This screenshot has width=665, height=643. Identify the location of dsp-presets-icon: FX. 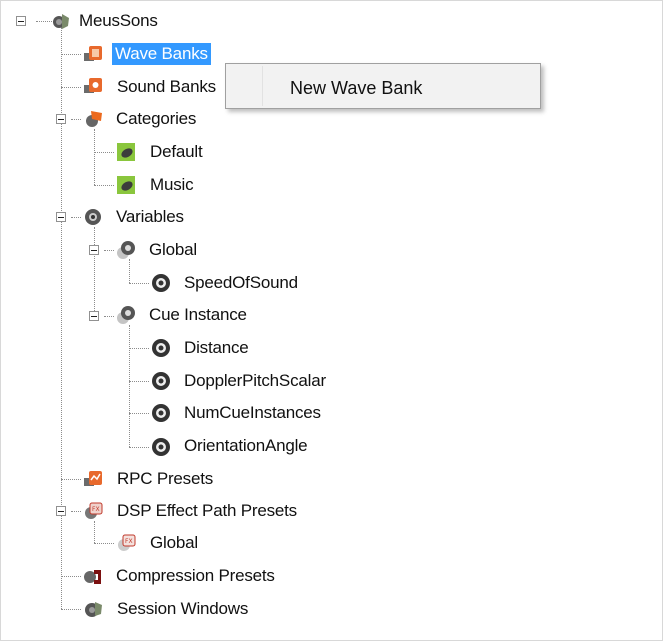
(93, 511).